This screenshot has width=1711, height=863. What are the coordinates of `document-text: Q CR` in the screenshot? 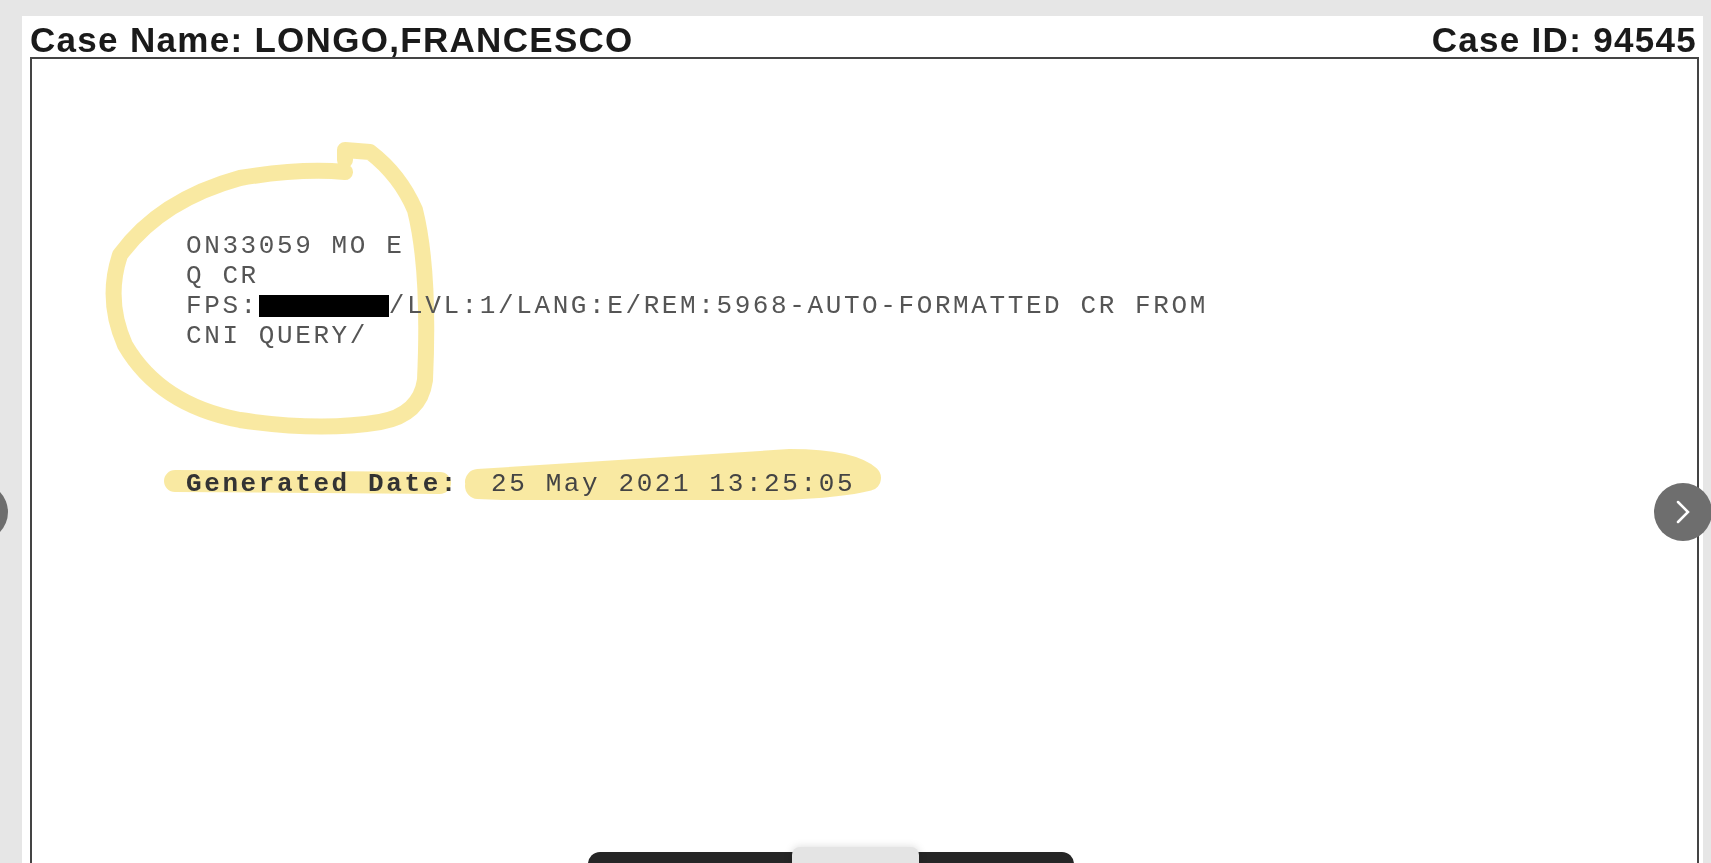 It's located at (222, 276).